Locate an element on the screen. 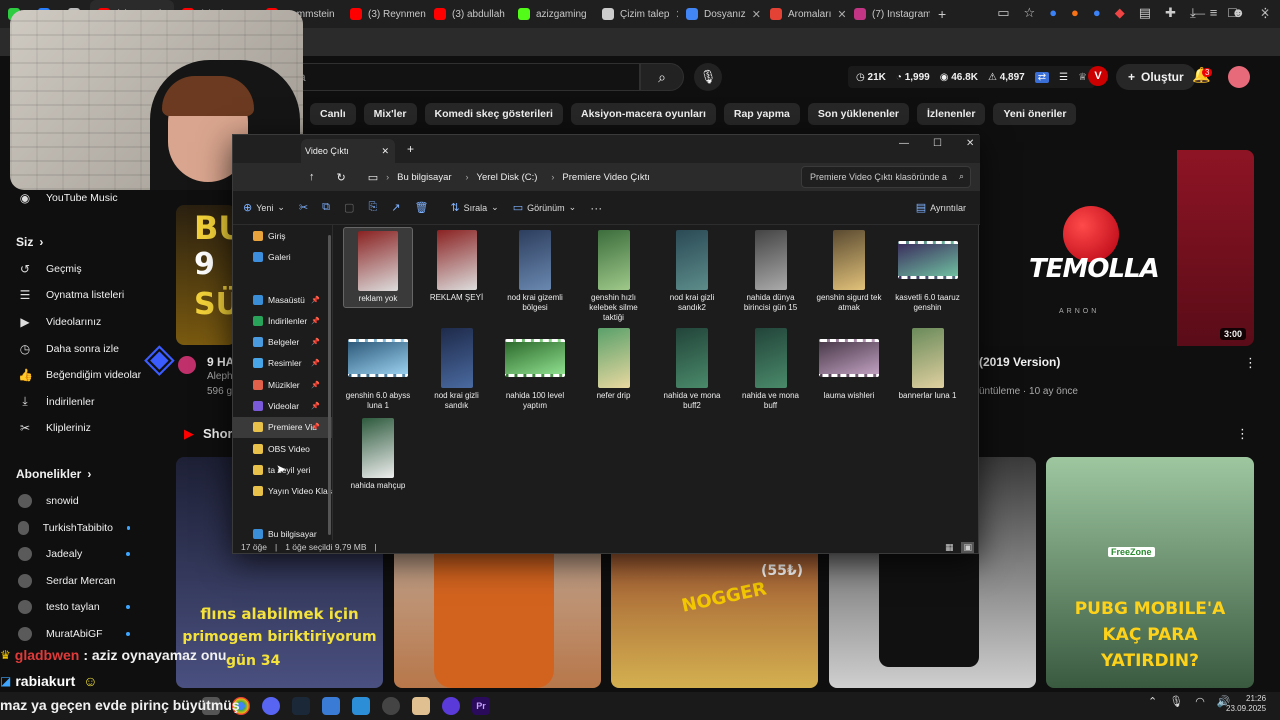 This screenshot has height=720, width=1280. filter-chip: Komedi skeç gösterileri is located at coordinates (493, 114).